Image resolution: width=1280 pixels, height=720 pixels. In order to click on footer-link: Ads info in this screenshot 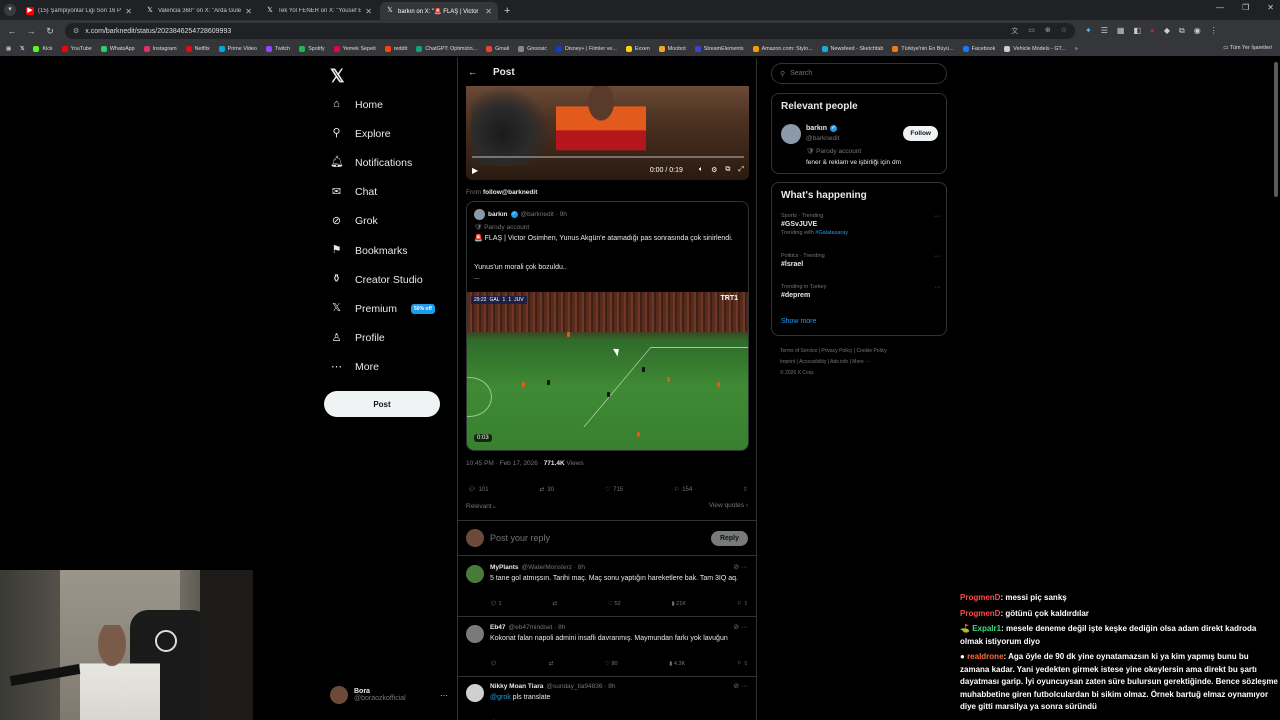, I will do `click(839, 362)`.